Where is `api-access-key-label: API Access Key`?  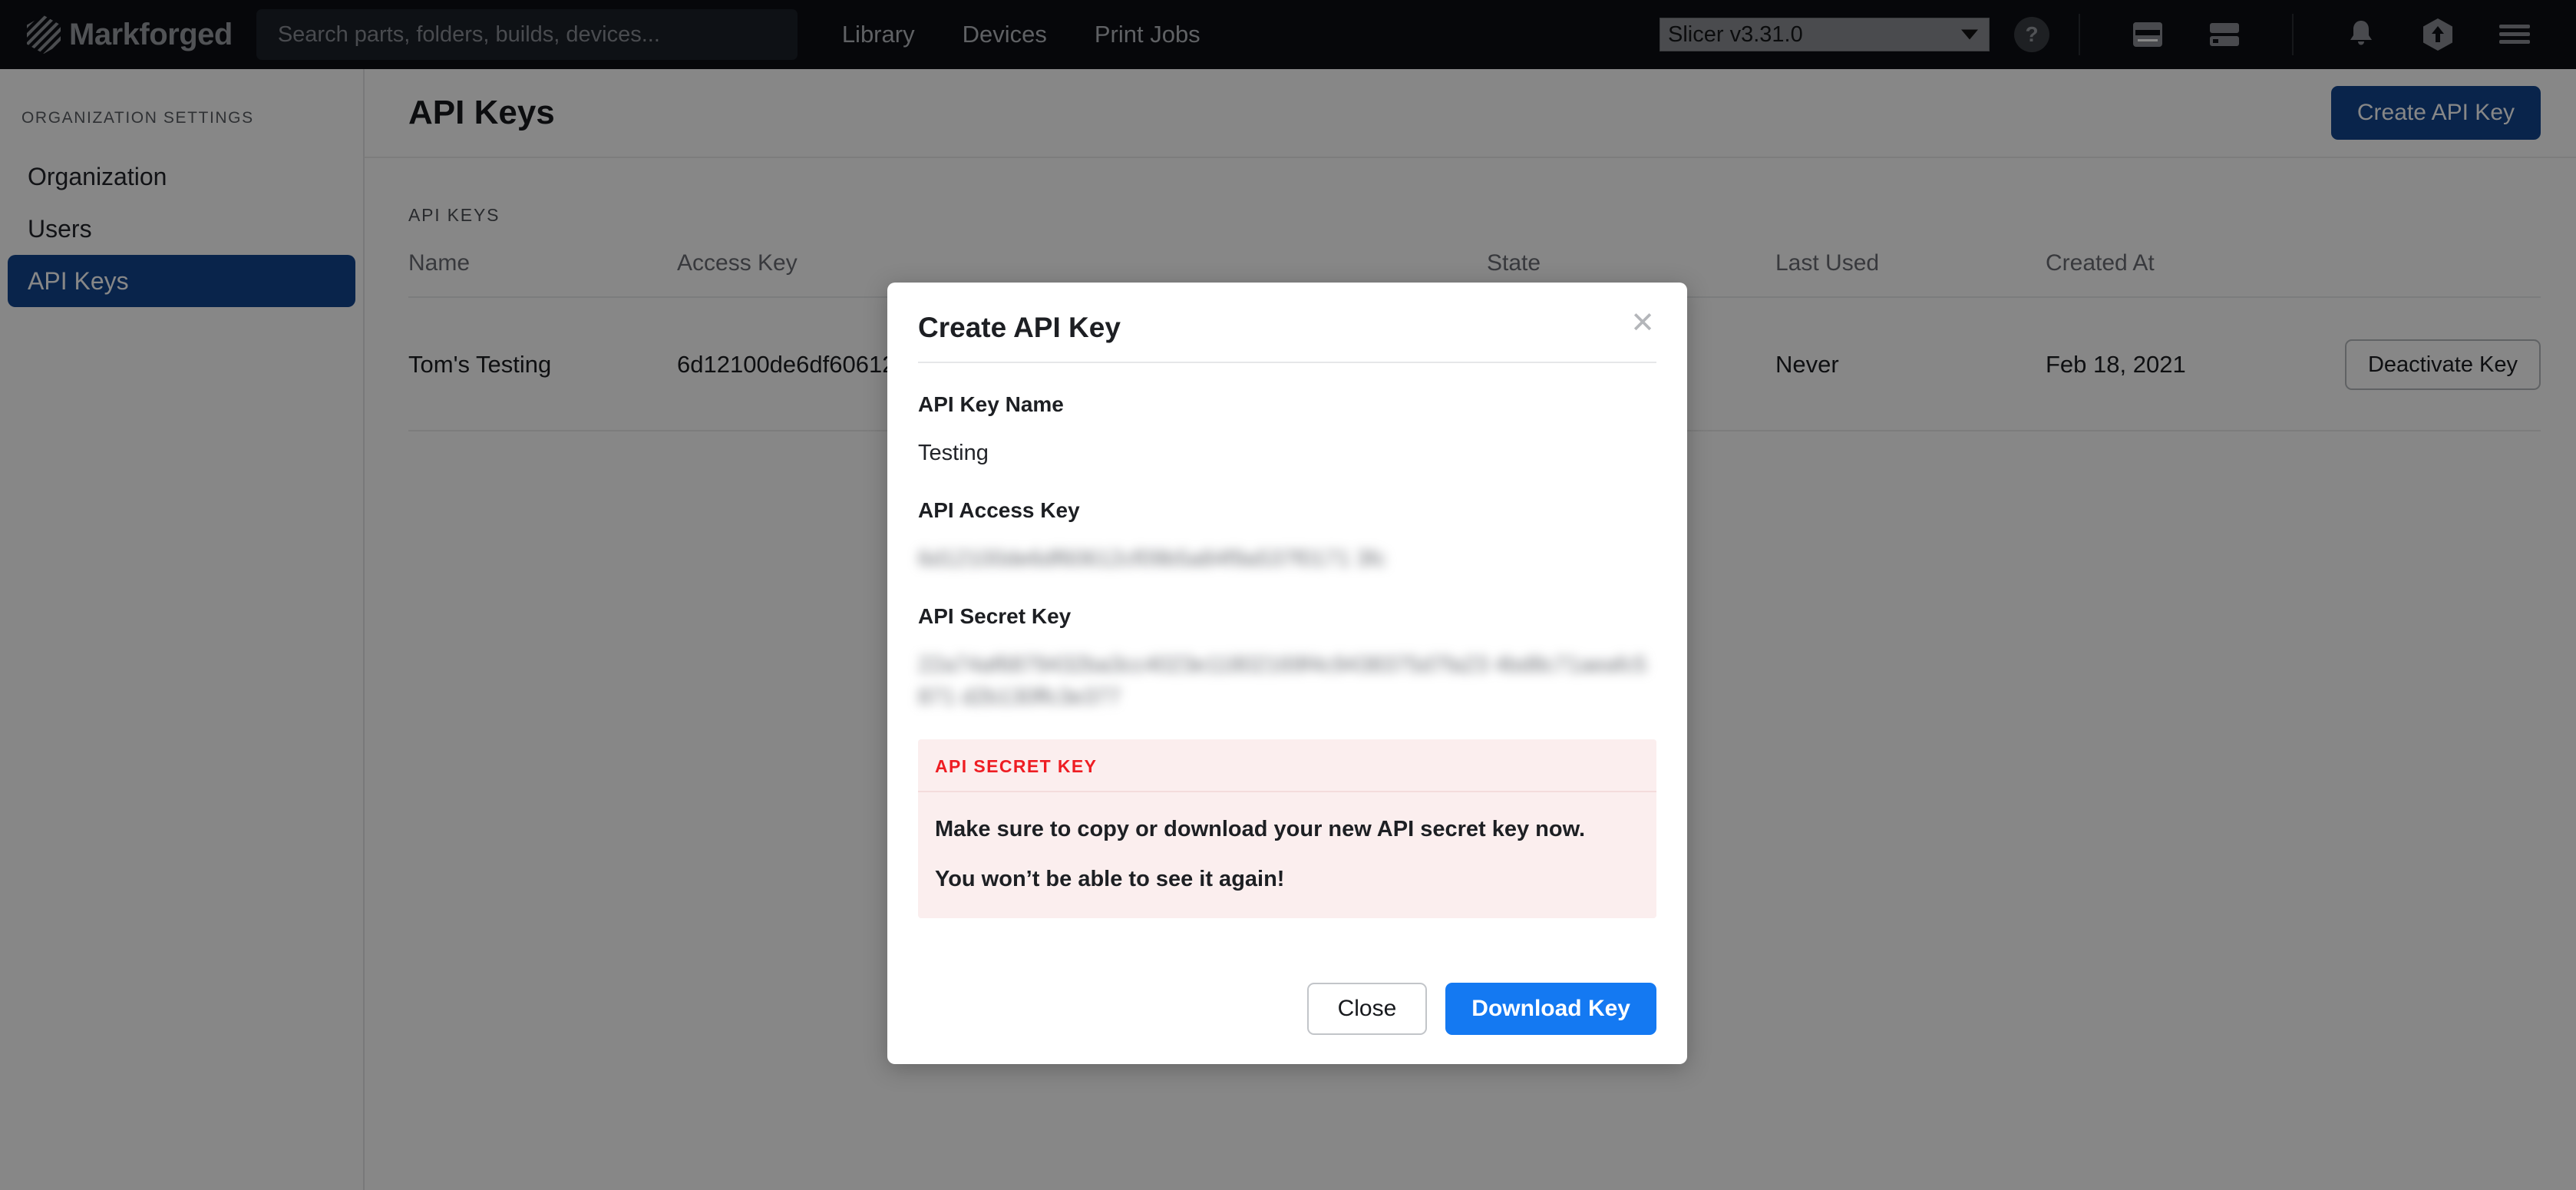
api-access-key-label: API Access Key is located at coordinates (999, 510).